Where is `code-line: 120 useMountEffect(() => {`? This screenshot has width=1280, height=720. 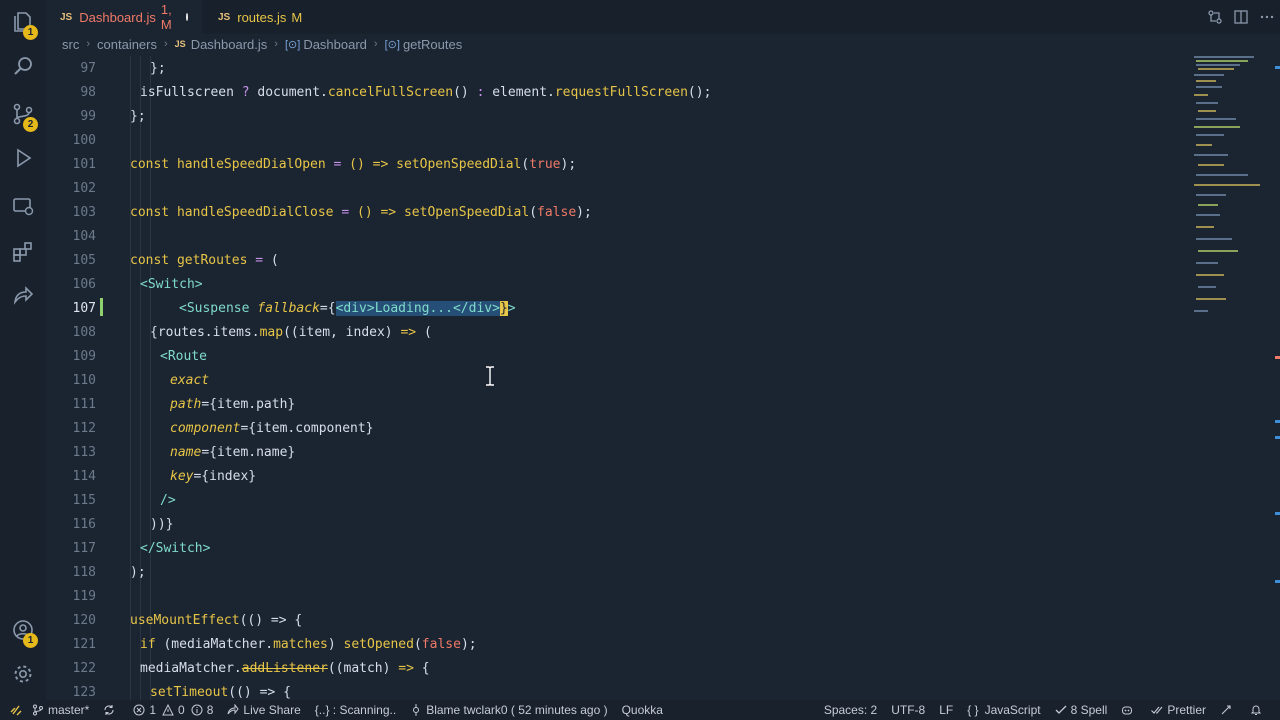
code-line: 120 useMountEffect(() => { is located at coordinates (187, 620).